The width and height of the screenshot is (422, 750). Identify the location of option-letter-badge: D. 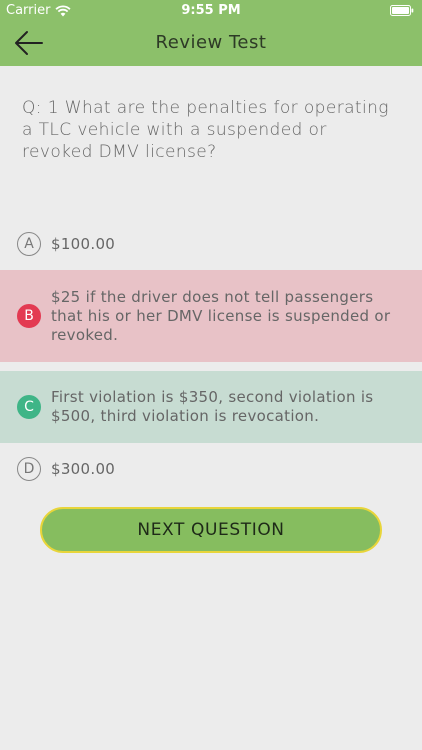
(29, 469).